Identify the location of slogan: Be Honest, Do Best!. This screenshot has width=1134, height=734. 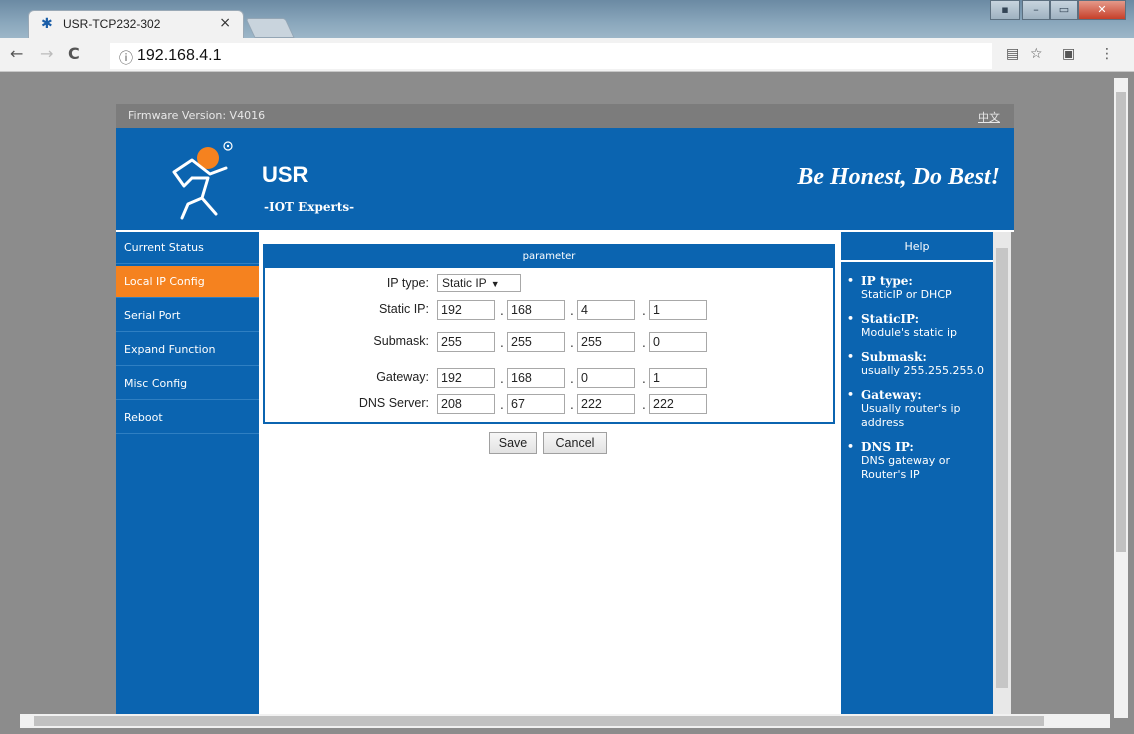
(898, 177).